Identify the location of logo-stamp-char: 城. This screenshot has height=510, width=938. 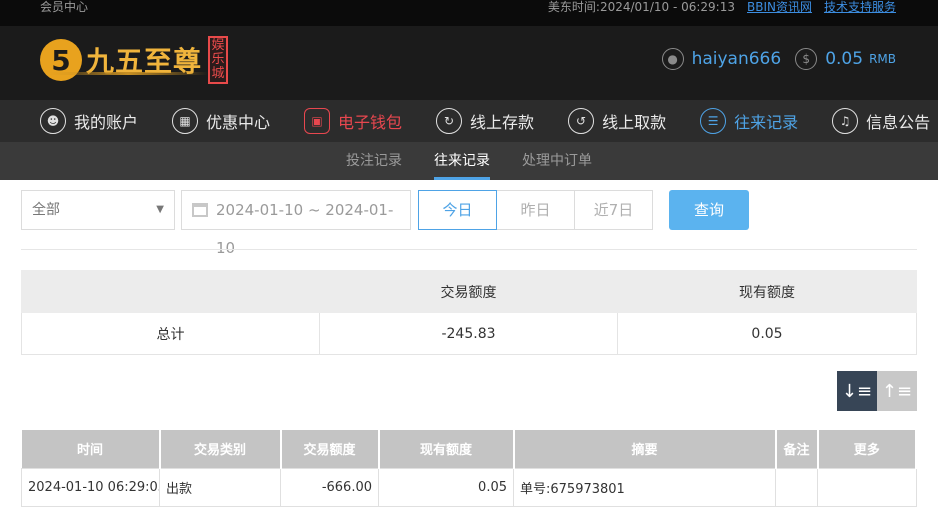
(218, 73).